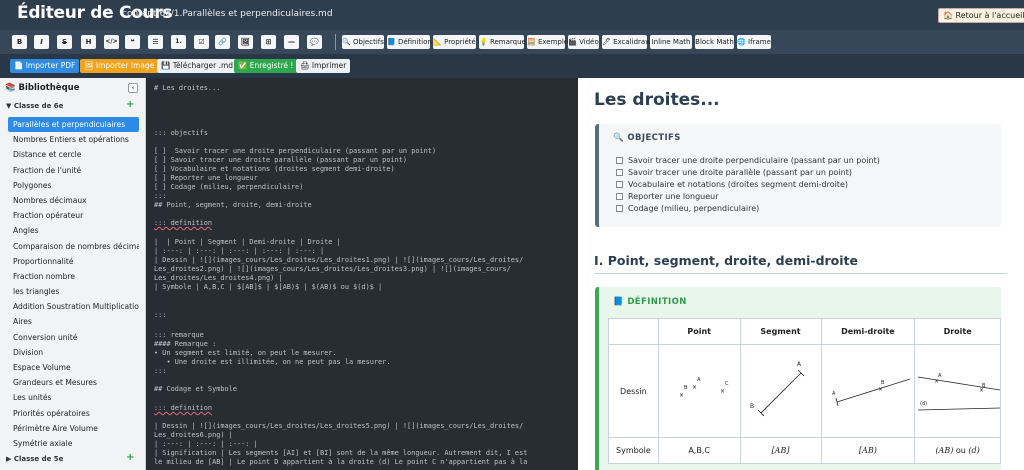 The height and width of the screenshot is (470, 1024). I want to click on link-button: 🔗, so click(222, 42).